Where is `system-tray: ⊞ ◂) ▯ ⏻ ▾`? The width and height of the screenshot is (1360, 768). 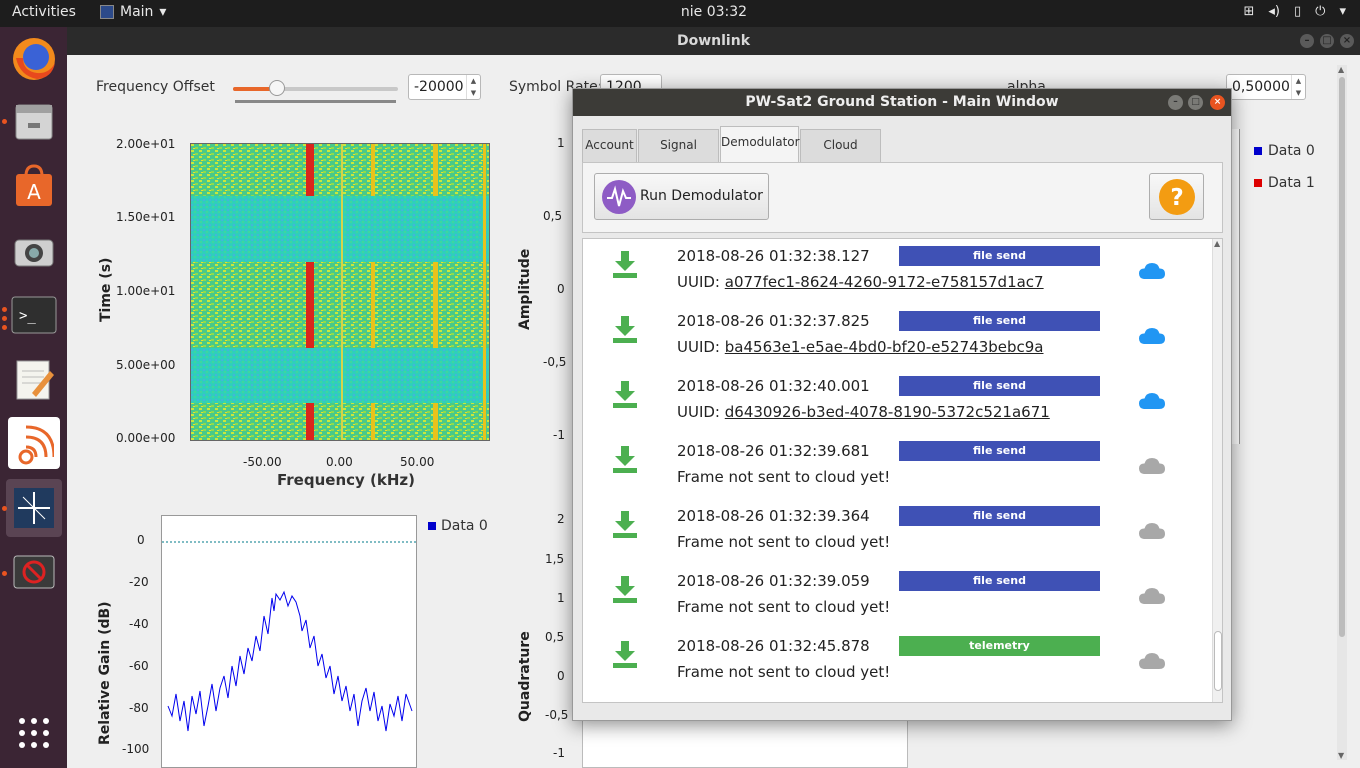
system-tray: ⊞ ◂) ▯ ⏻ ▾ is located at coordinates (1295, 11).